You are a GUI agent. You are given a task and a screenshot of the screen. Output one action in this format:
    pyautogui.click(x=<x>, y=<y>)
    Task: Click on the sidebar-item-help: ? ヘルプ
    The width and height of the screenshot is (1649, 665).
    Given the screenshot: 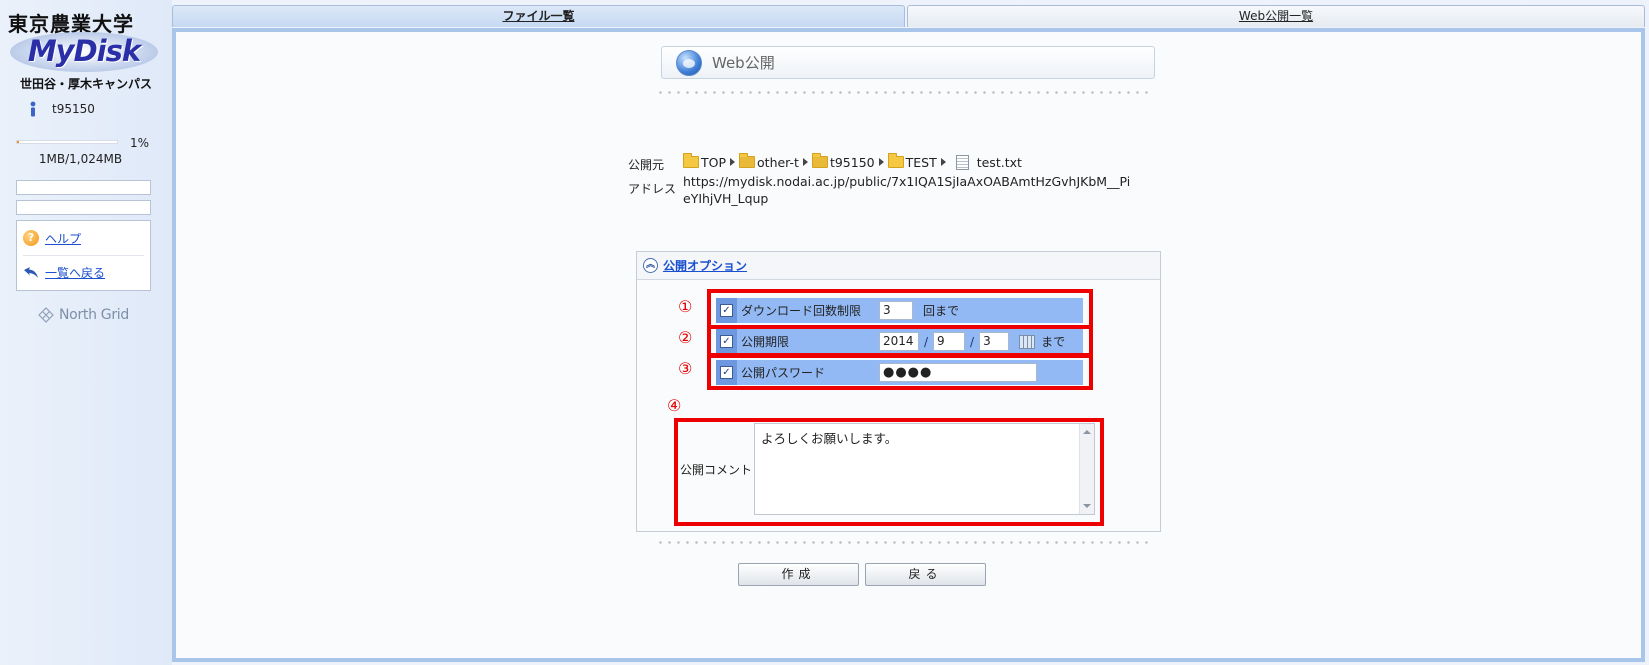 What is the action you would take?
    pyautogui.click(x=83, y=238)
    